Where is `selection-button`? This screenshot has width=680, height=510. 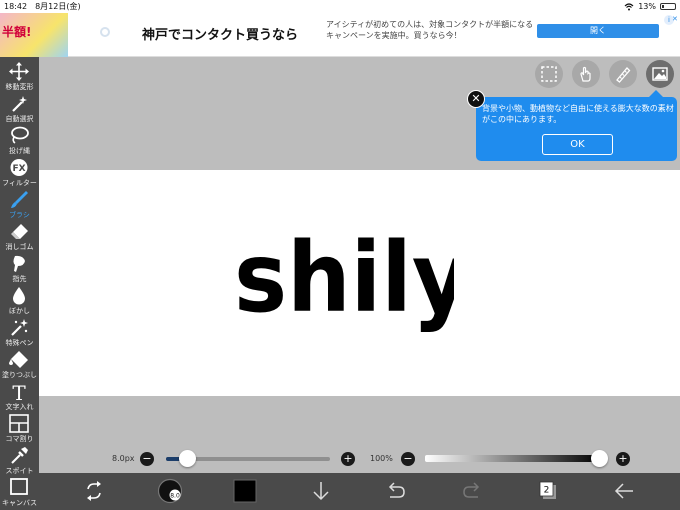
selection-button is located at coordinates (549, 74).